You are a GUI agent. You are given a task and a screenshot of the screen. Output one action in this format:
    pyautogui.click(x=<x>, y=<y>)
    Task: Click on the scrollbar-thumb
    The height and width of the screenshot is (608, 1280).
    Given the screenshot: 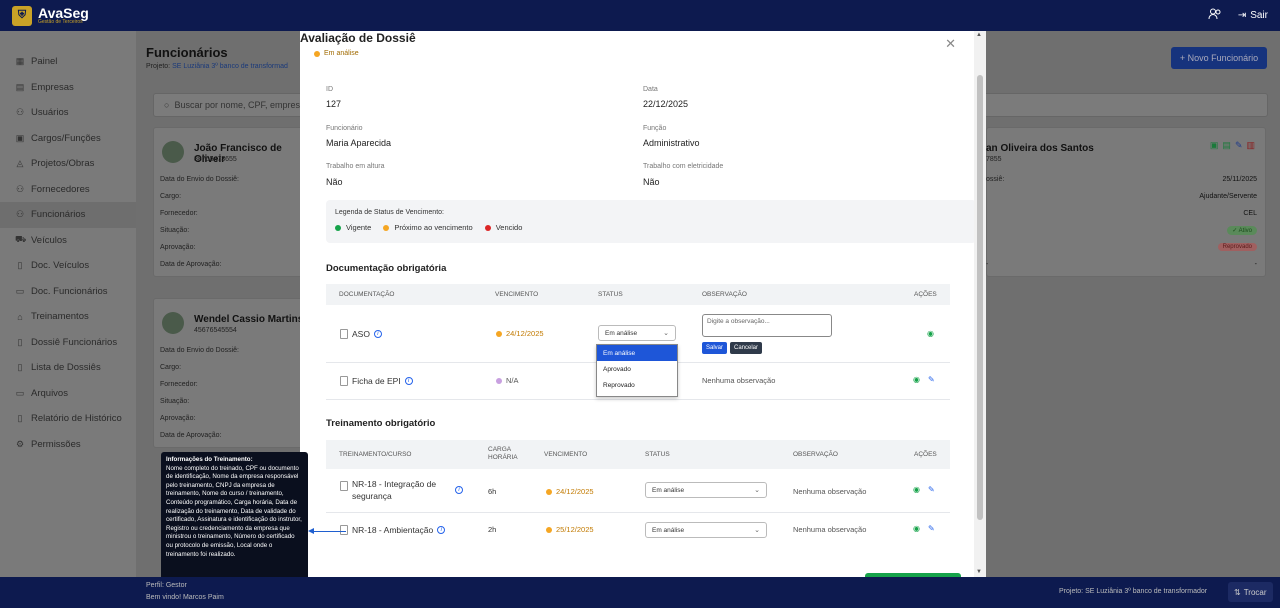 What is the action you would take?
    pyautogui.click(x=980, y=297)
    